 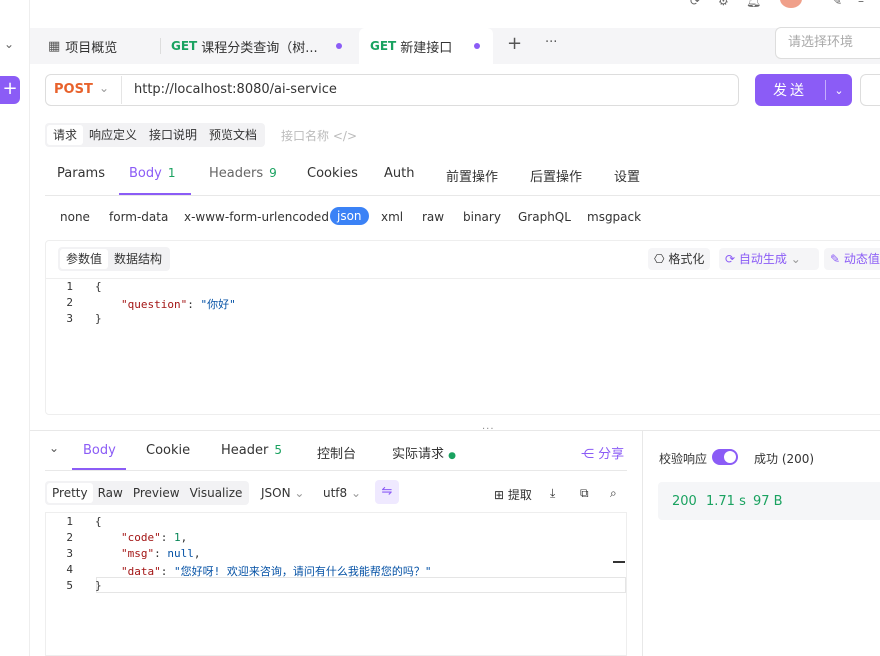 I want to click on subtab-preview-doc: 预览文档, so click(x=233, y=135).